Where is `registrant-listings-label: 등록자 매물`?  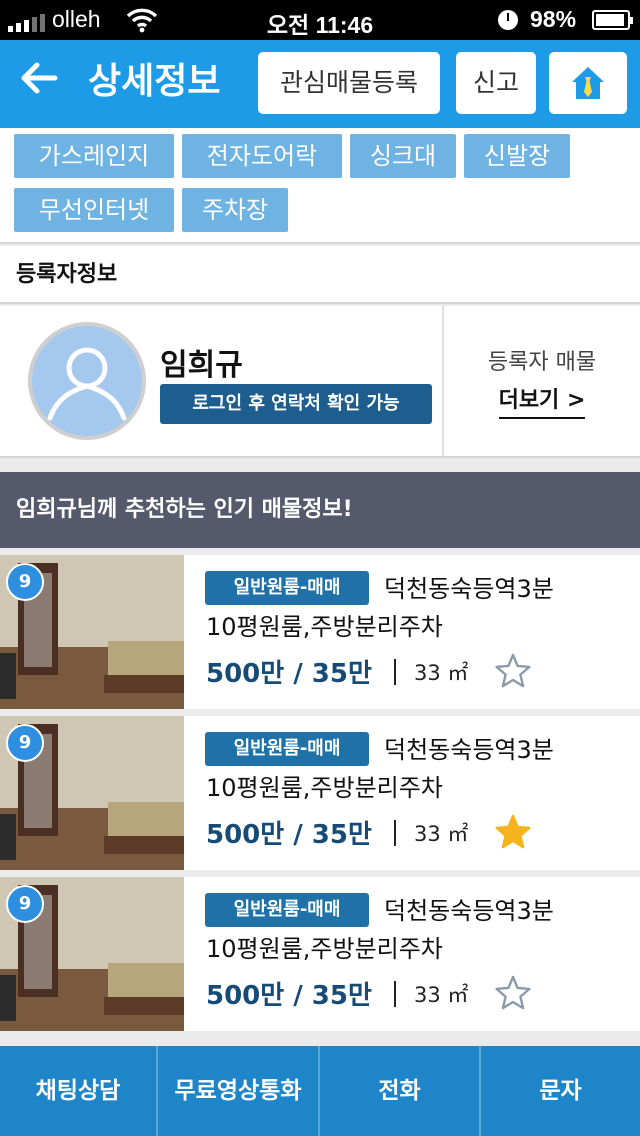
registrant-listings-label: 등록자 매물 is located at coordinates (542, 362).